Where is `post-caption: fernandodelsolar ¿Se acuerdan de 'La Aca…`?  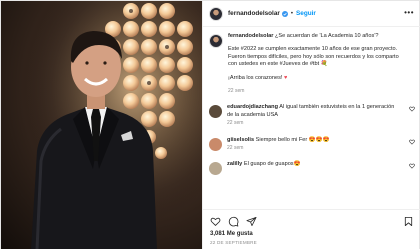 post-caption: fernandodelsolar ¿Se acuerdan de 'La Aca… is located at coordinates (312, 64).